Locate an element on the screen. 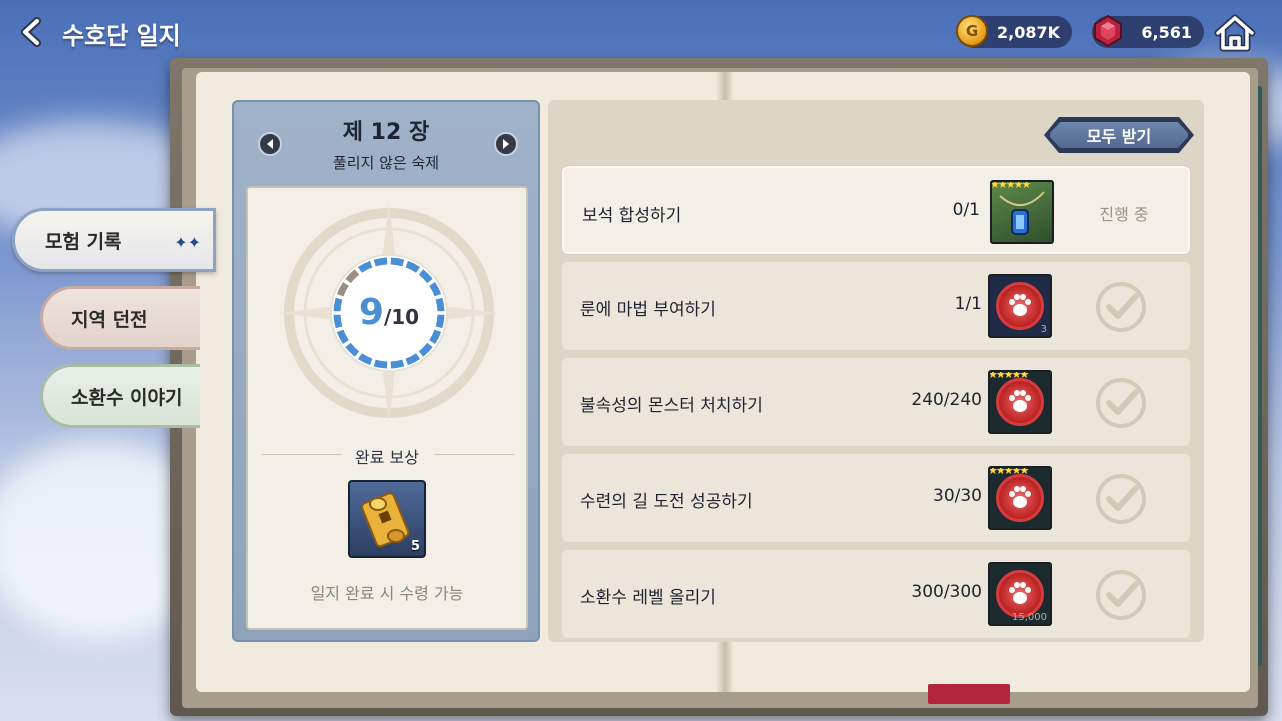  necklace-icon is located at coordinates (1022, 213).